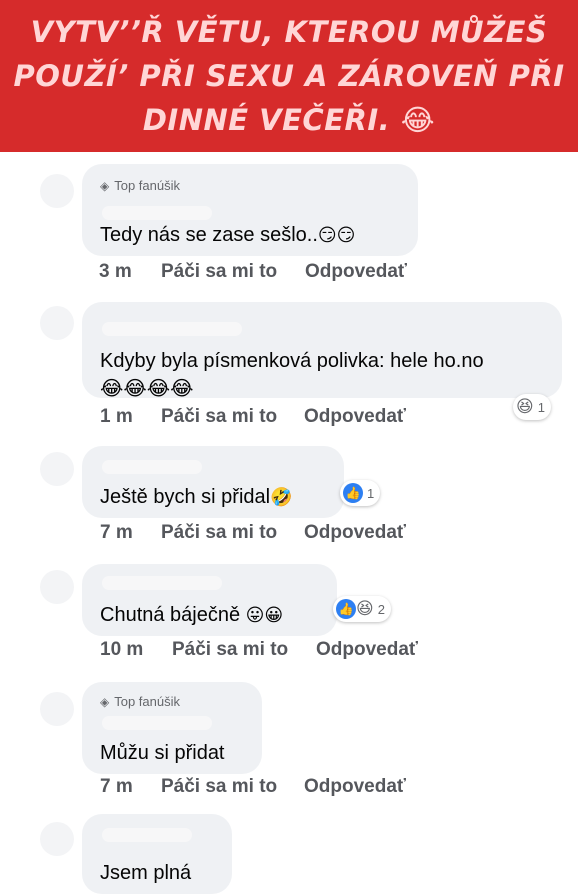 This screenshot has height=894, width=578. Describe the element at coordinates (122, 649) in the screenshot. I see `timestamp: 10 m` at that location.